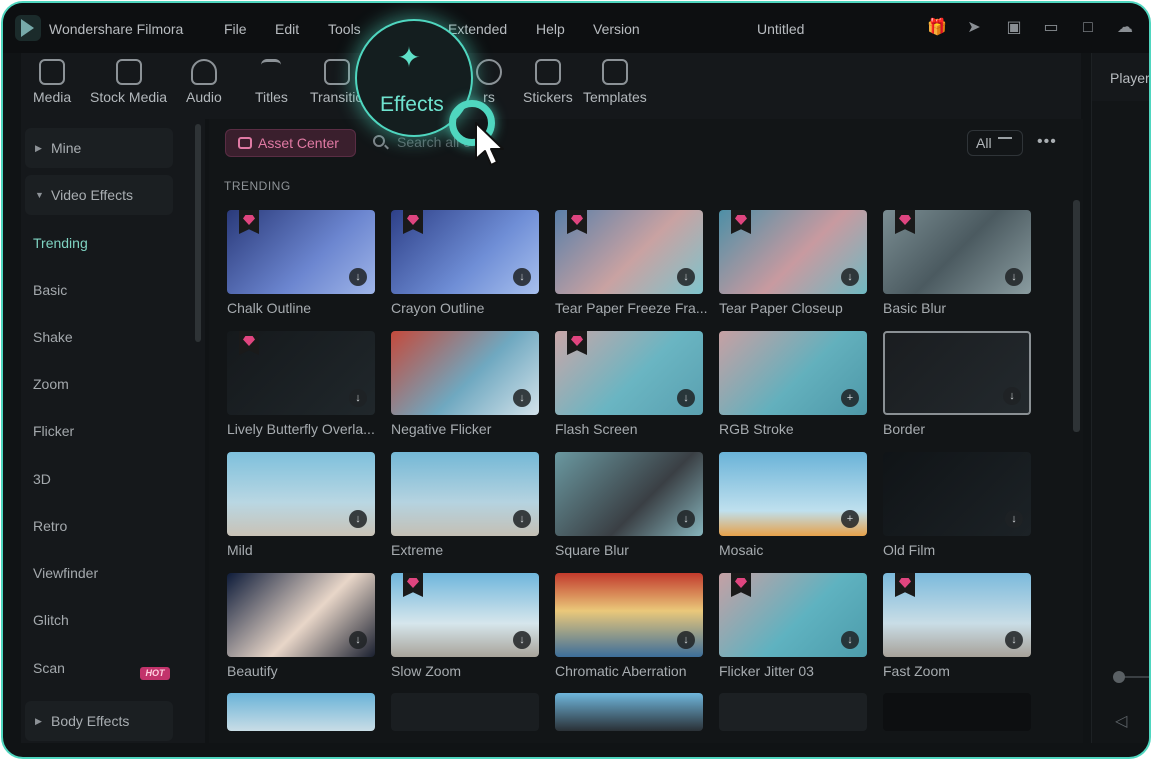  I want to click on sidebar-item-3d: 3D, so click(42, 479).